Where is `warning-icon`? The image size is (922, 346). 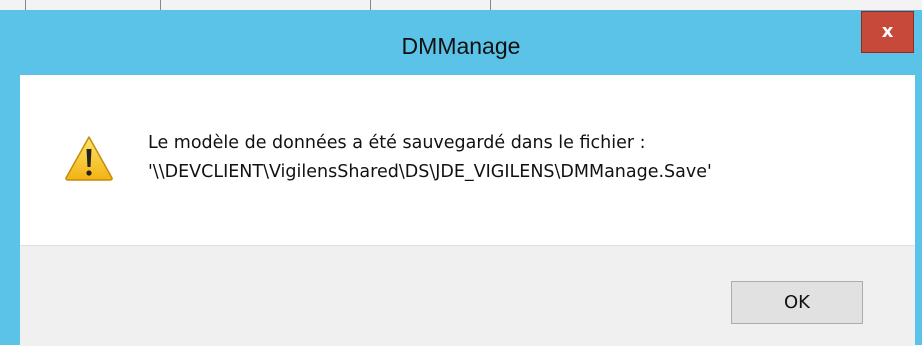 warning-icon is located at coordinates (89, 158).